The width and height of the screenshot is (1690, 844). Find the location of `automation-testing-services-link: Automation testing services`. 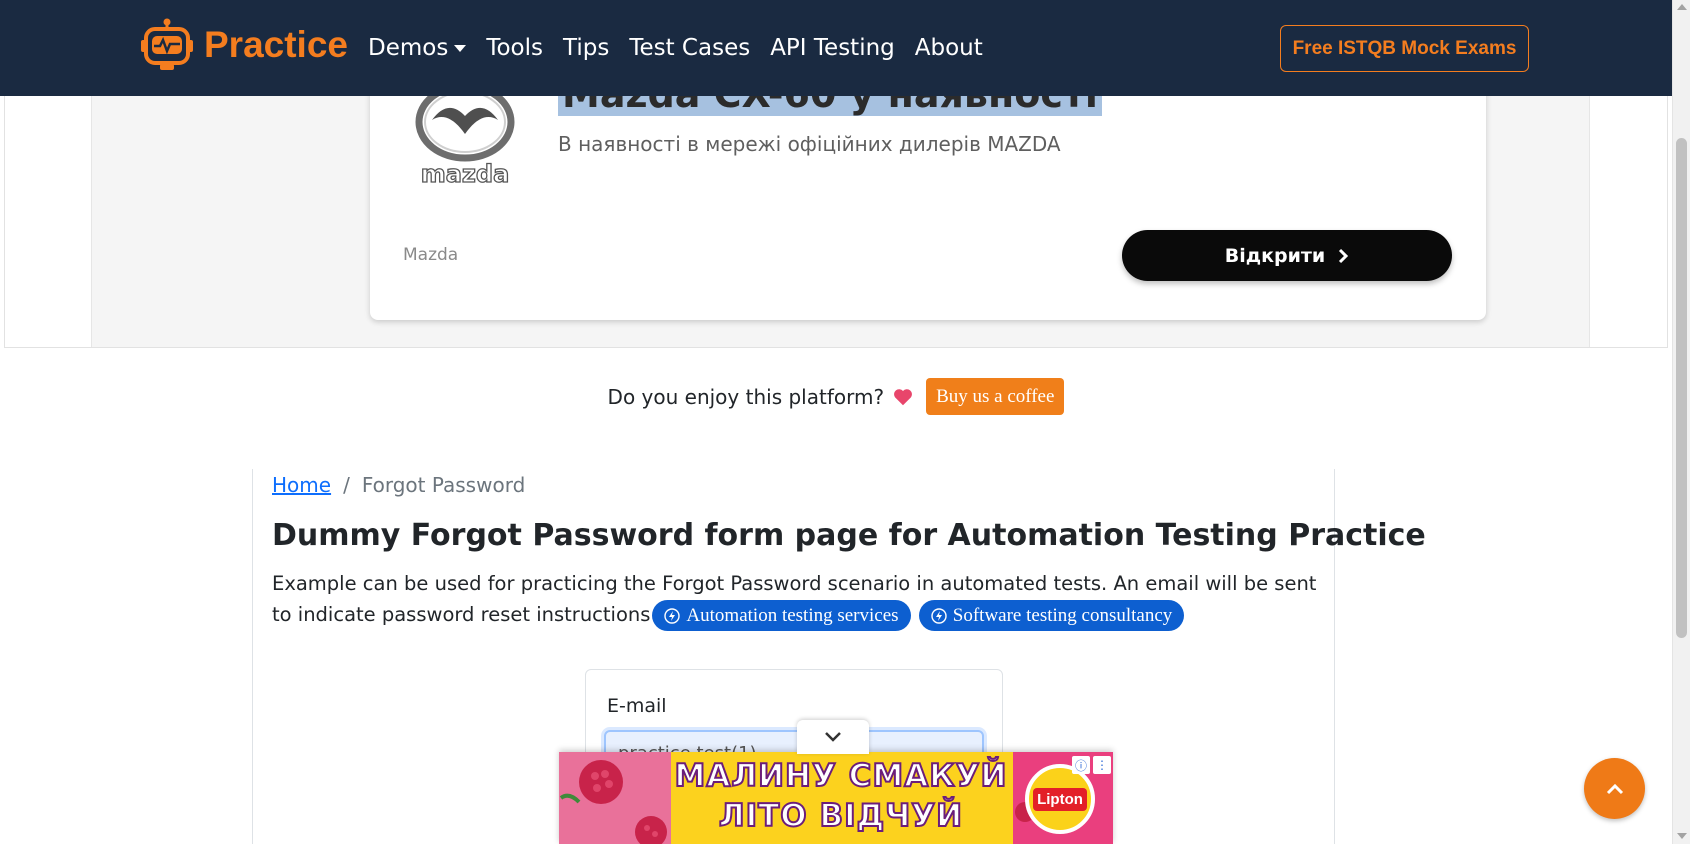

automation-testing-services-link: Automation testing services is located at coordinates (781, 615).